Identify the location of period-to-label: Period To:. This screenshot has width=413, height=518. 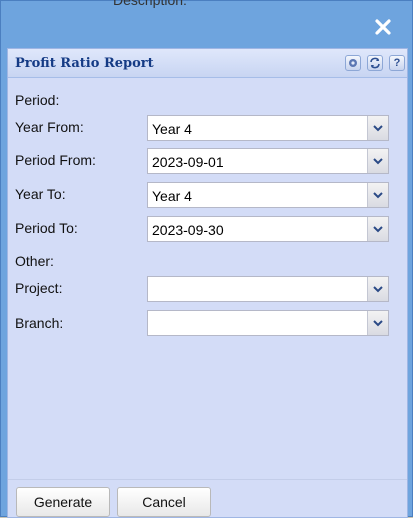
(46, 228).